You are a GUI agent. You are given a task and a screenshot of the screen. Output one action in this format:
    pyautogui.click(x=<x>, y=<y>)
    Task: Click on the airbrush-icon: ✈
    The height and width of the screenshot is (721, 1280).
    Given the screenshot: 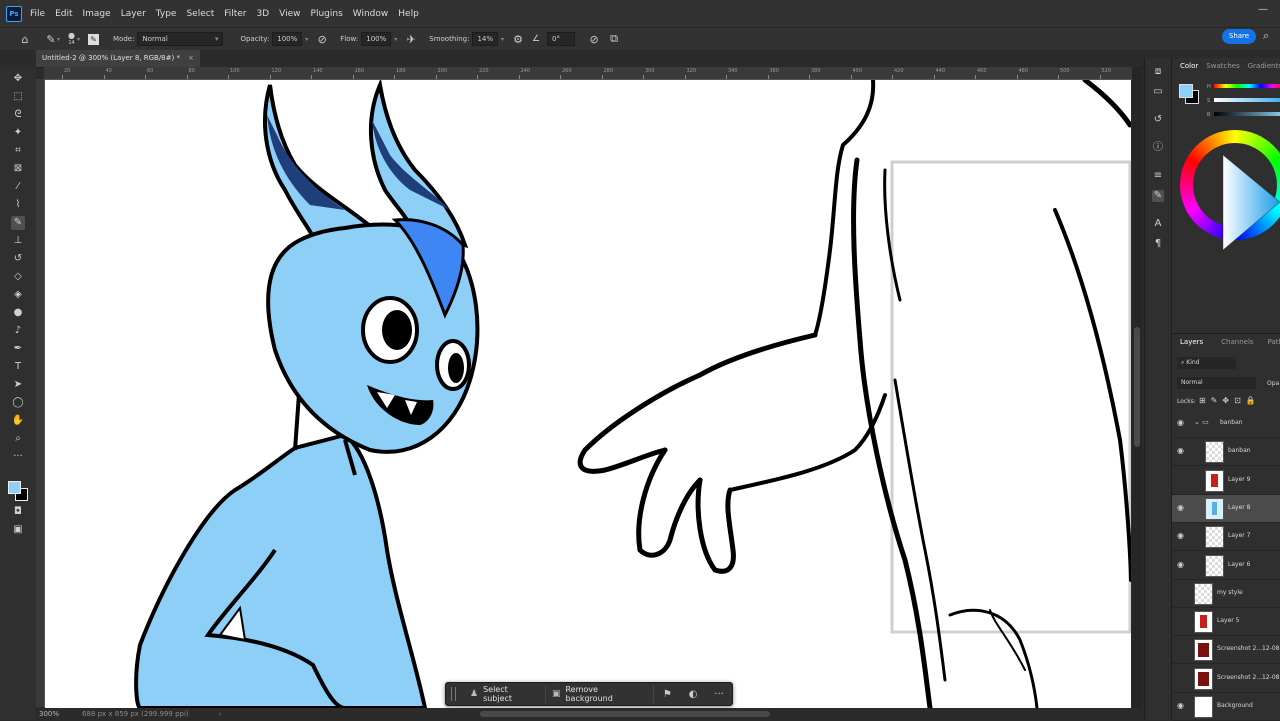 What is the action you would take?
    pyautogui.click(x=411, y=39)
    